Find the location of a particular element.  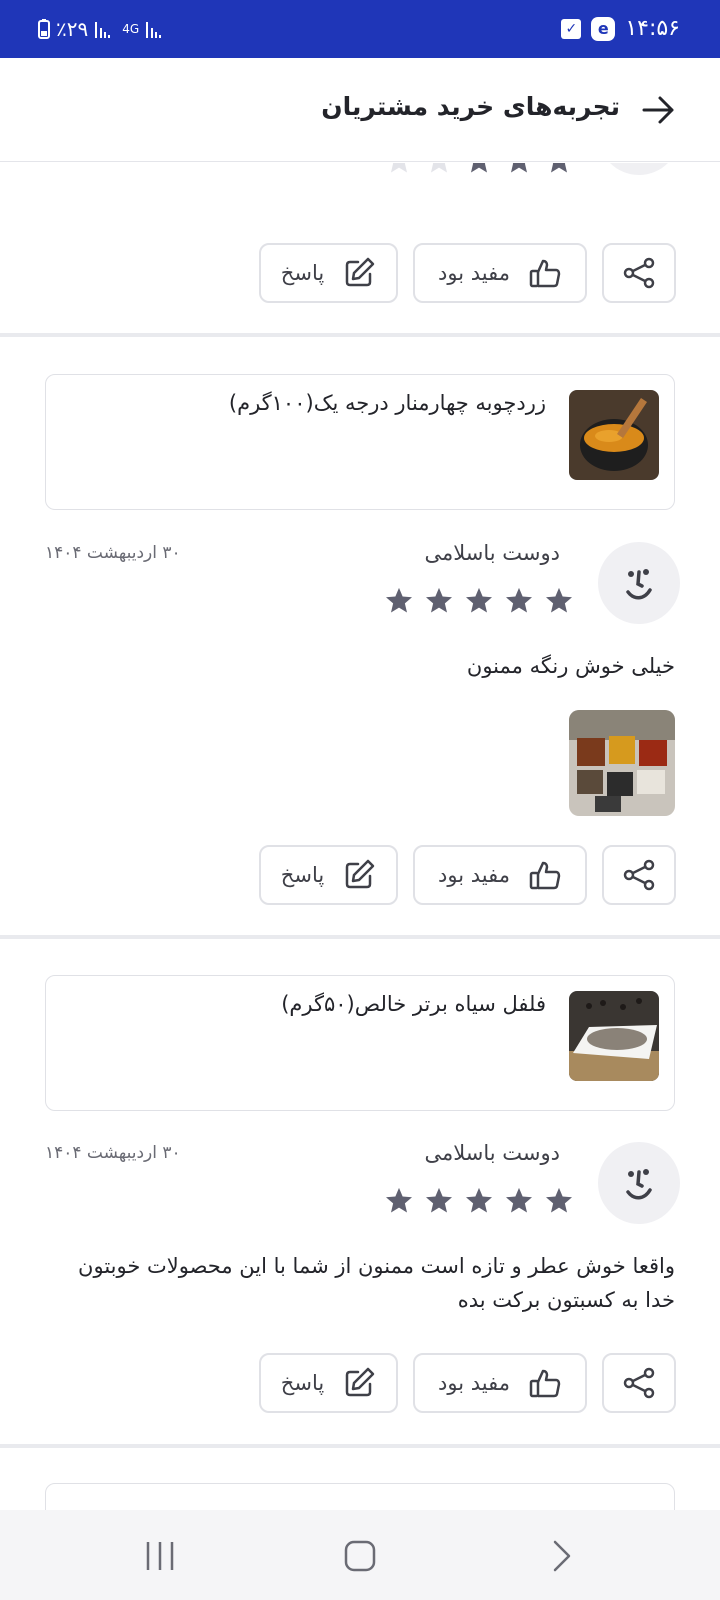

review-photo is located at coordinates (622, 763).